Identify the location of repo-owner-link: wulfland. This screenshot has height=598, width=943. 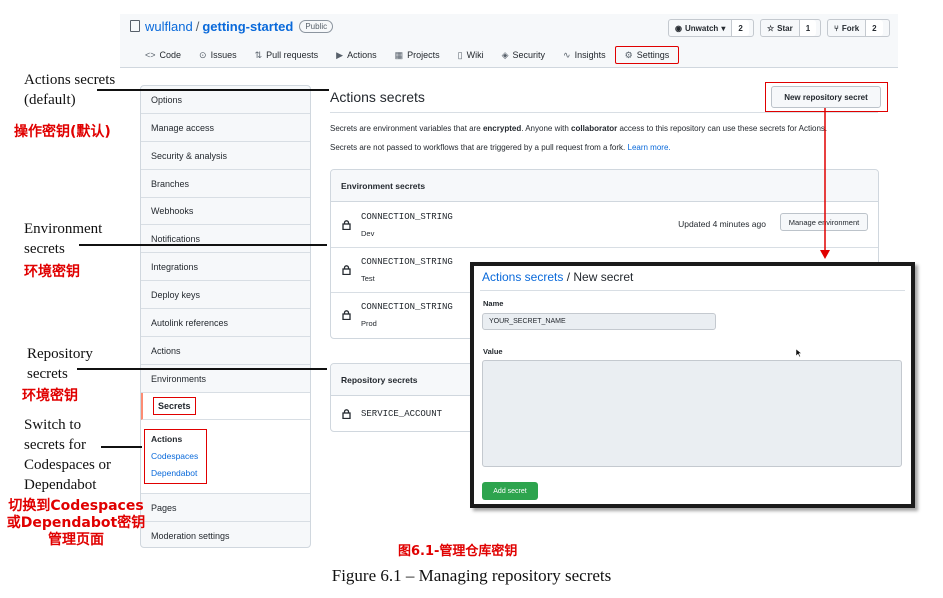
(169, 26).